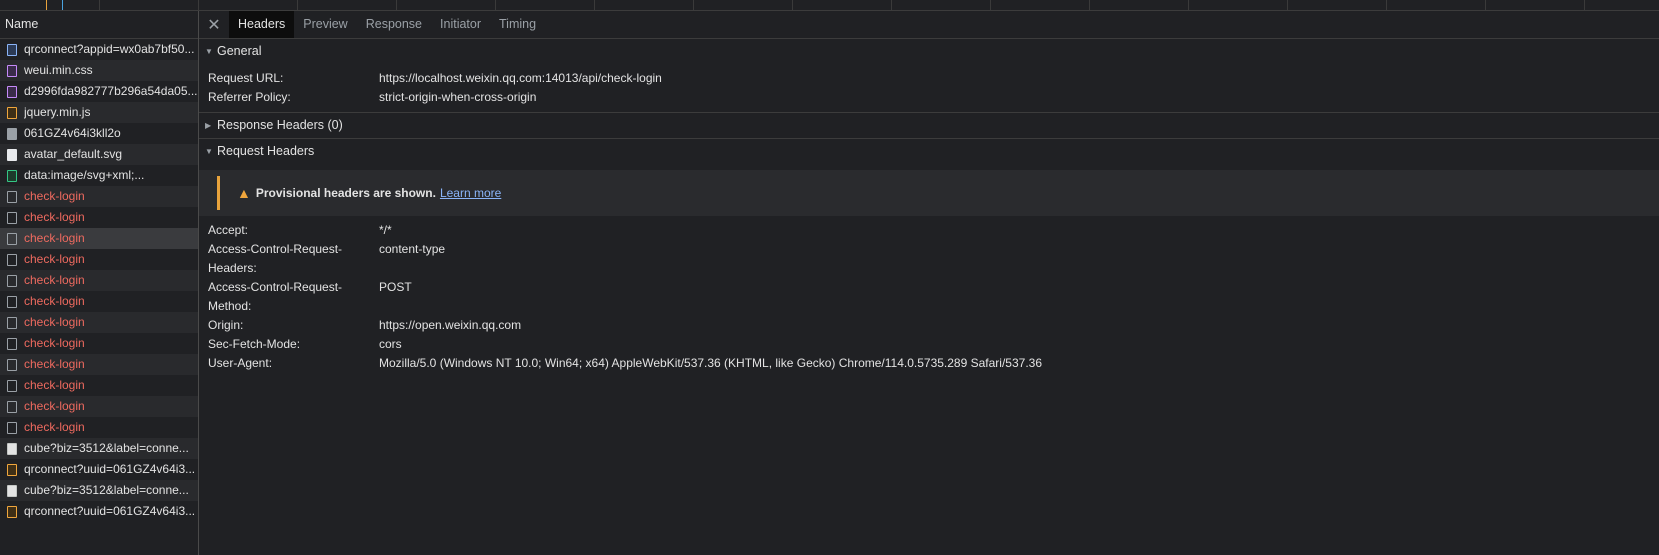 This screenshot has height=555, width=1659. What do you see at coordinates (460, 24) in the screenshot?
I see `tab-initiator: Initiator` at bounding box center [460, 24].